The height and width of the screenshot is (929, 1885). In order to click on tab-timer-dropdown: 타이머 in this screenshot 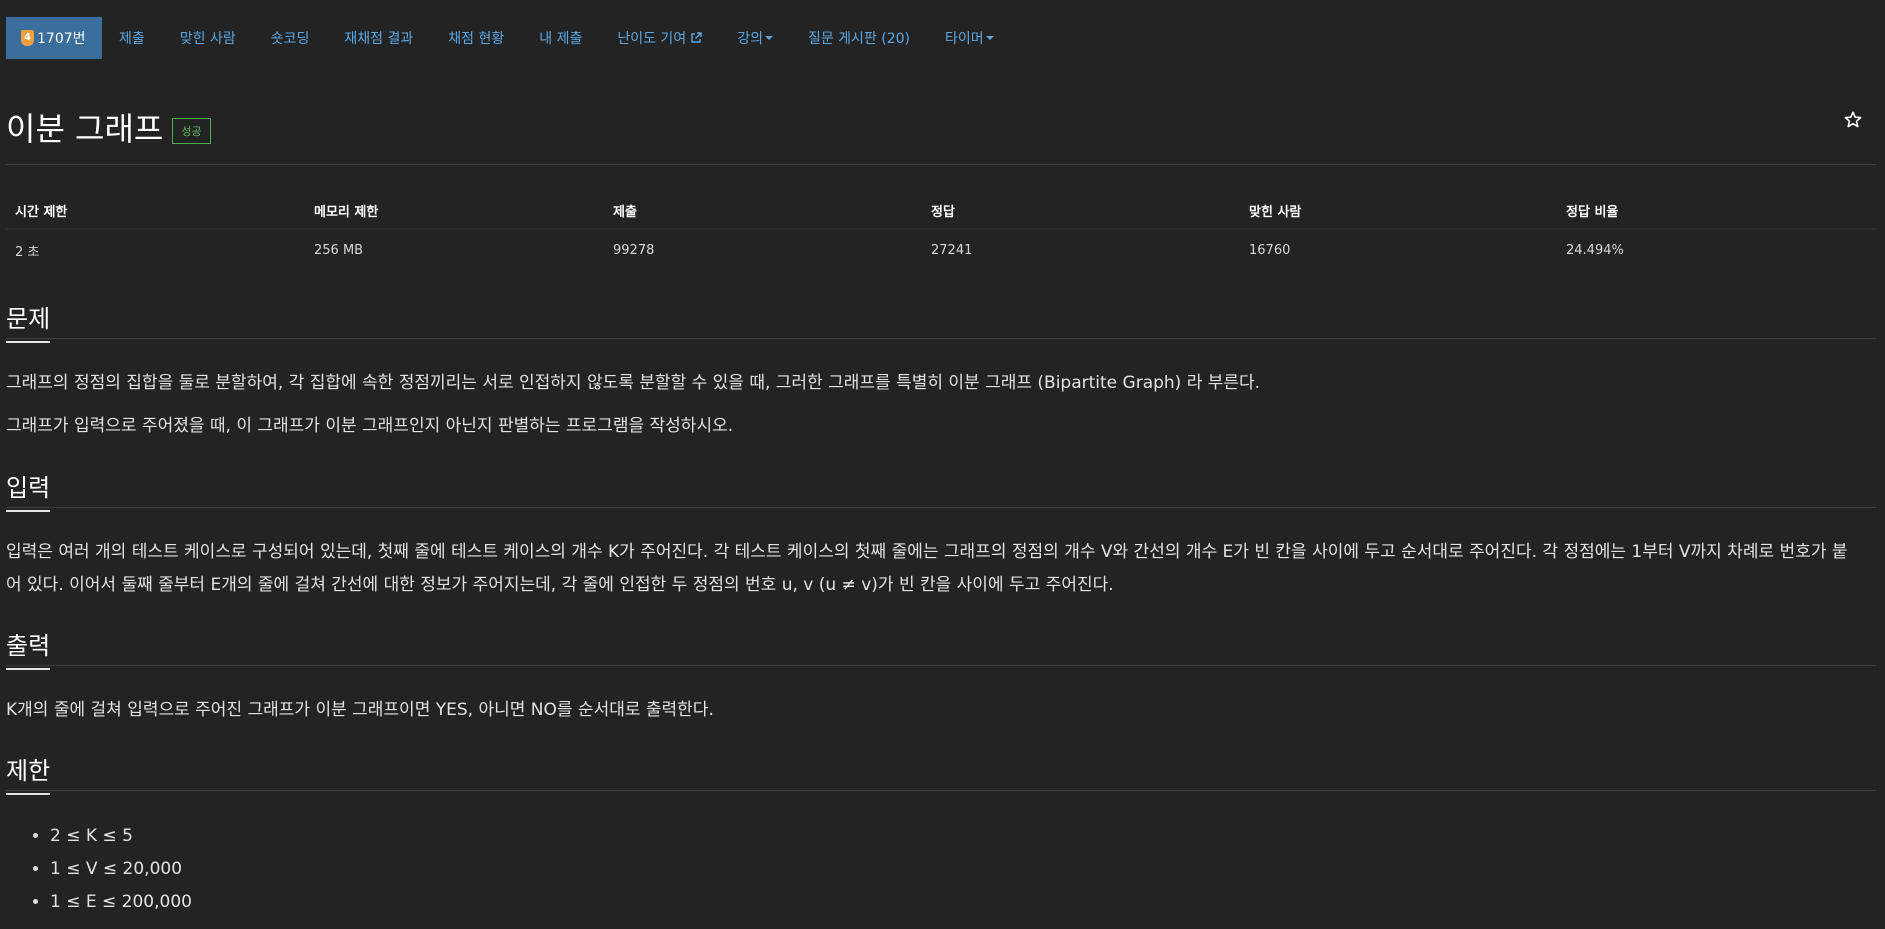, I will do `click(970, 38)`.